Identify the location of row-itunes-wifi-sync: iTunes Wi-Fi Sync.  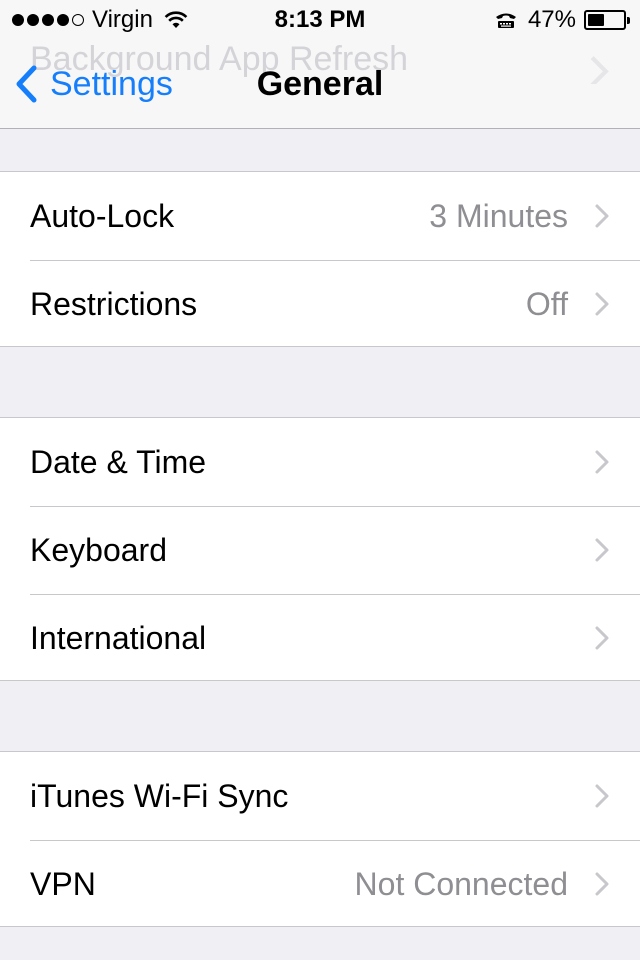
(320, 796).